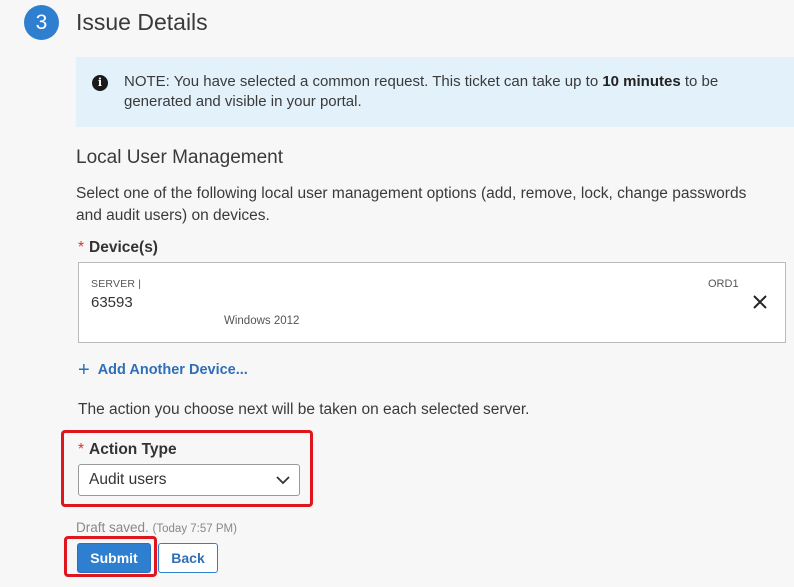 The image size is (794, 587). I want to click on devices-label: * Device(s), so click(118, 247).